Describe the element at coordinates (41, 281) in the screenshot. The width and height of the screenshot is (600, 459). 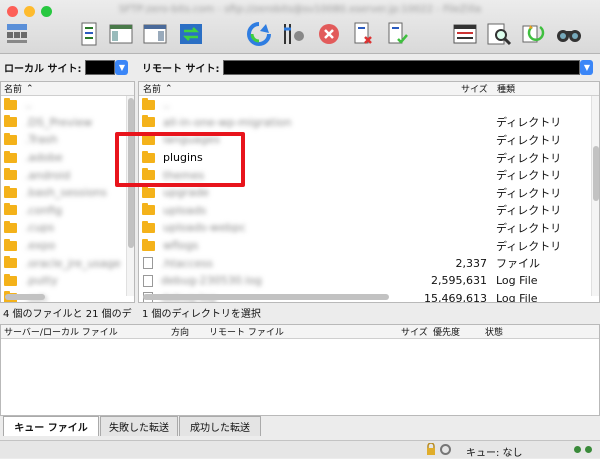
I see `item-name: .putty` at that location.